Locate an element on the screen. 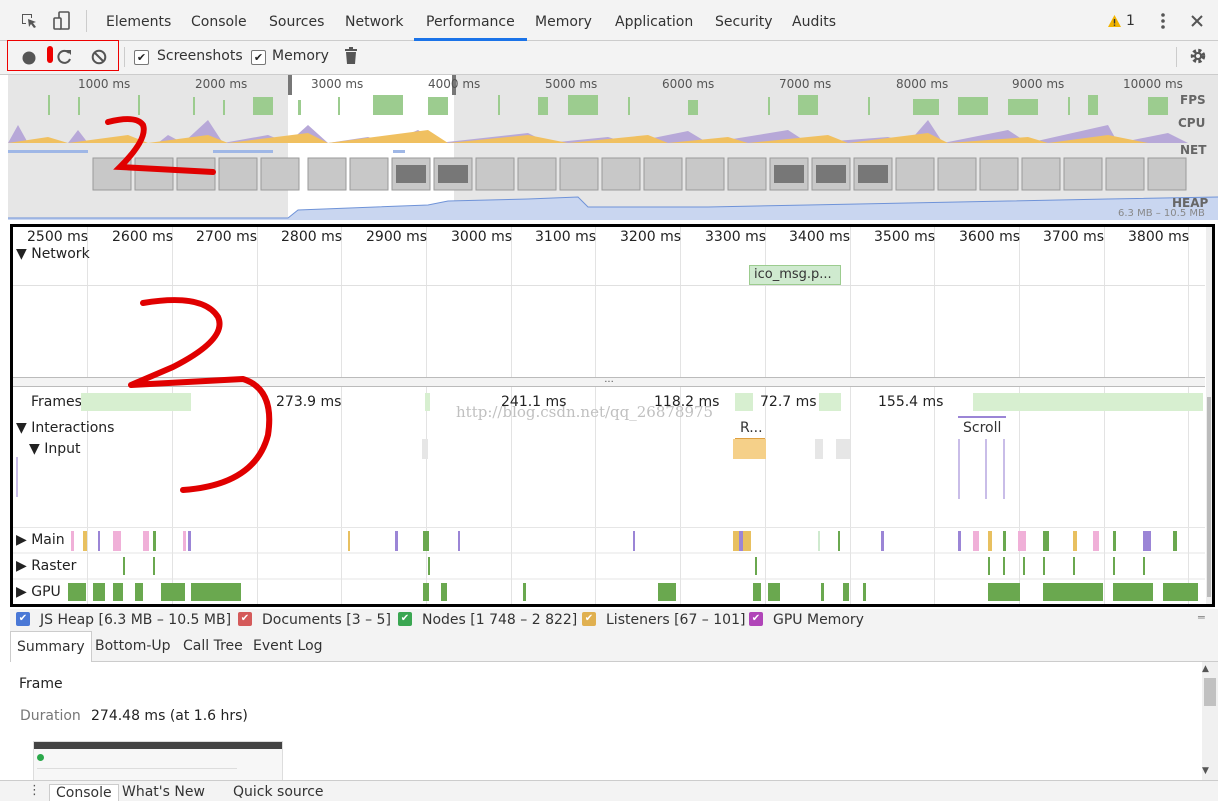  drawer-tab-whats-new: What's New is located at coordinates (163, 792).